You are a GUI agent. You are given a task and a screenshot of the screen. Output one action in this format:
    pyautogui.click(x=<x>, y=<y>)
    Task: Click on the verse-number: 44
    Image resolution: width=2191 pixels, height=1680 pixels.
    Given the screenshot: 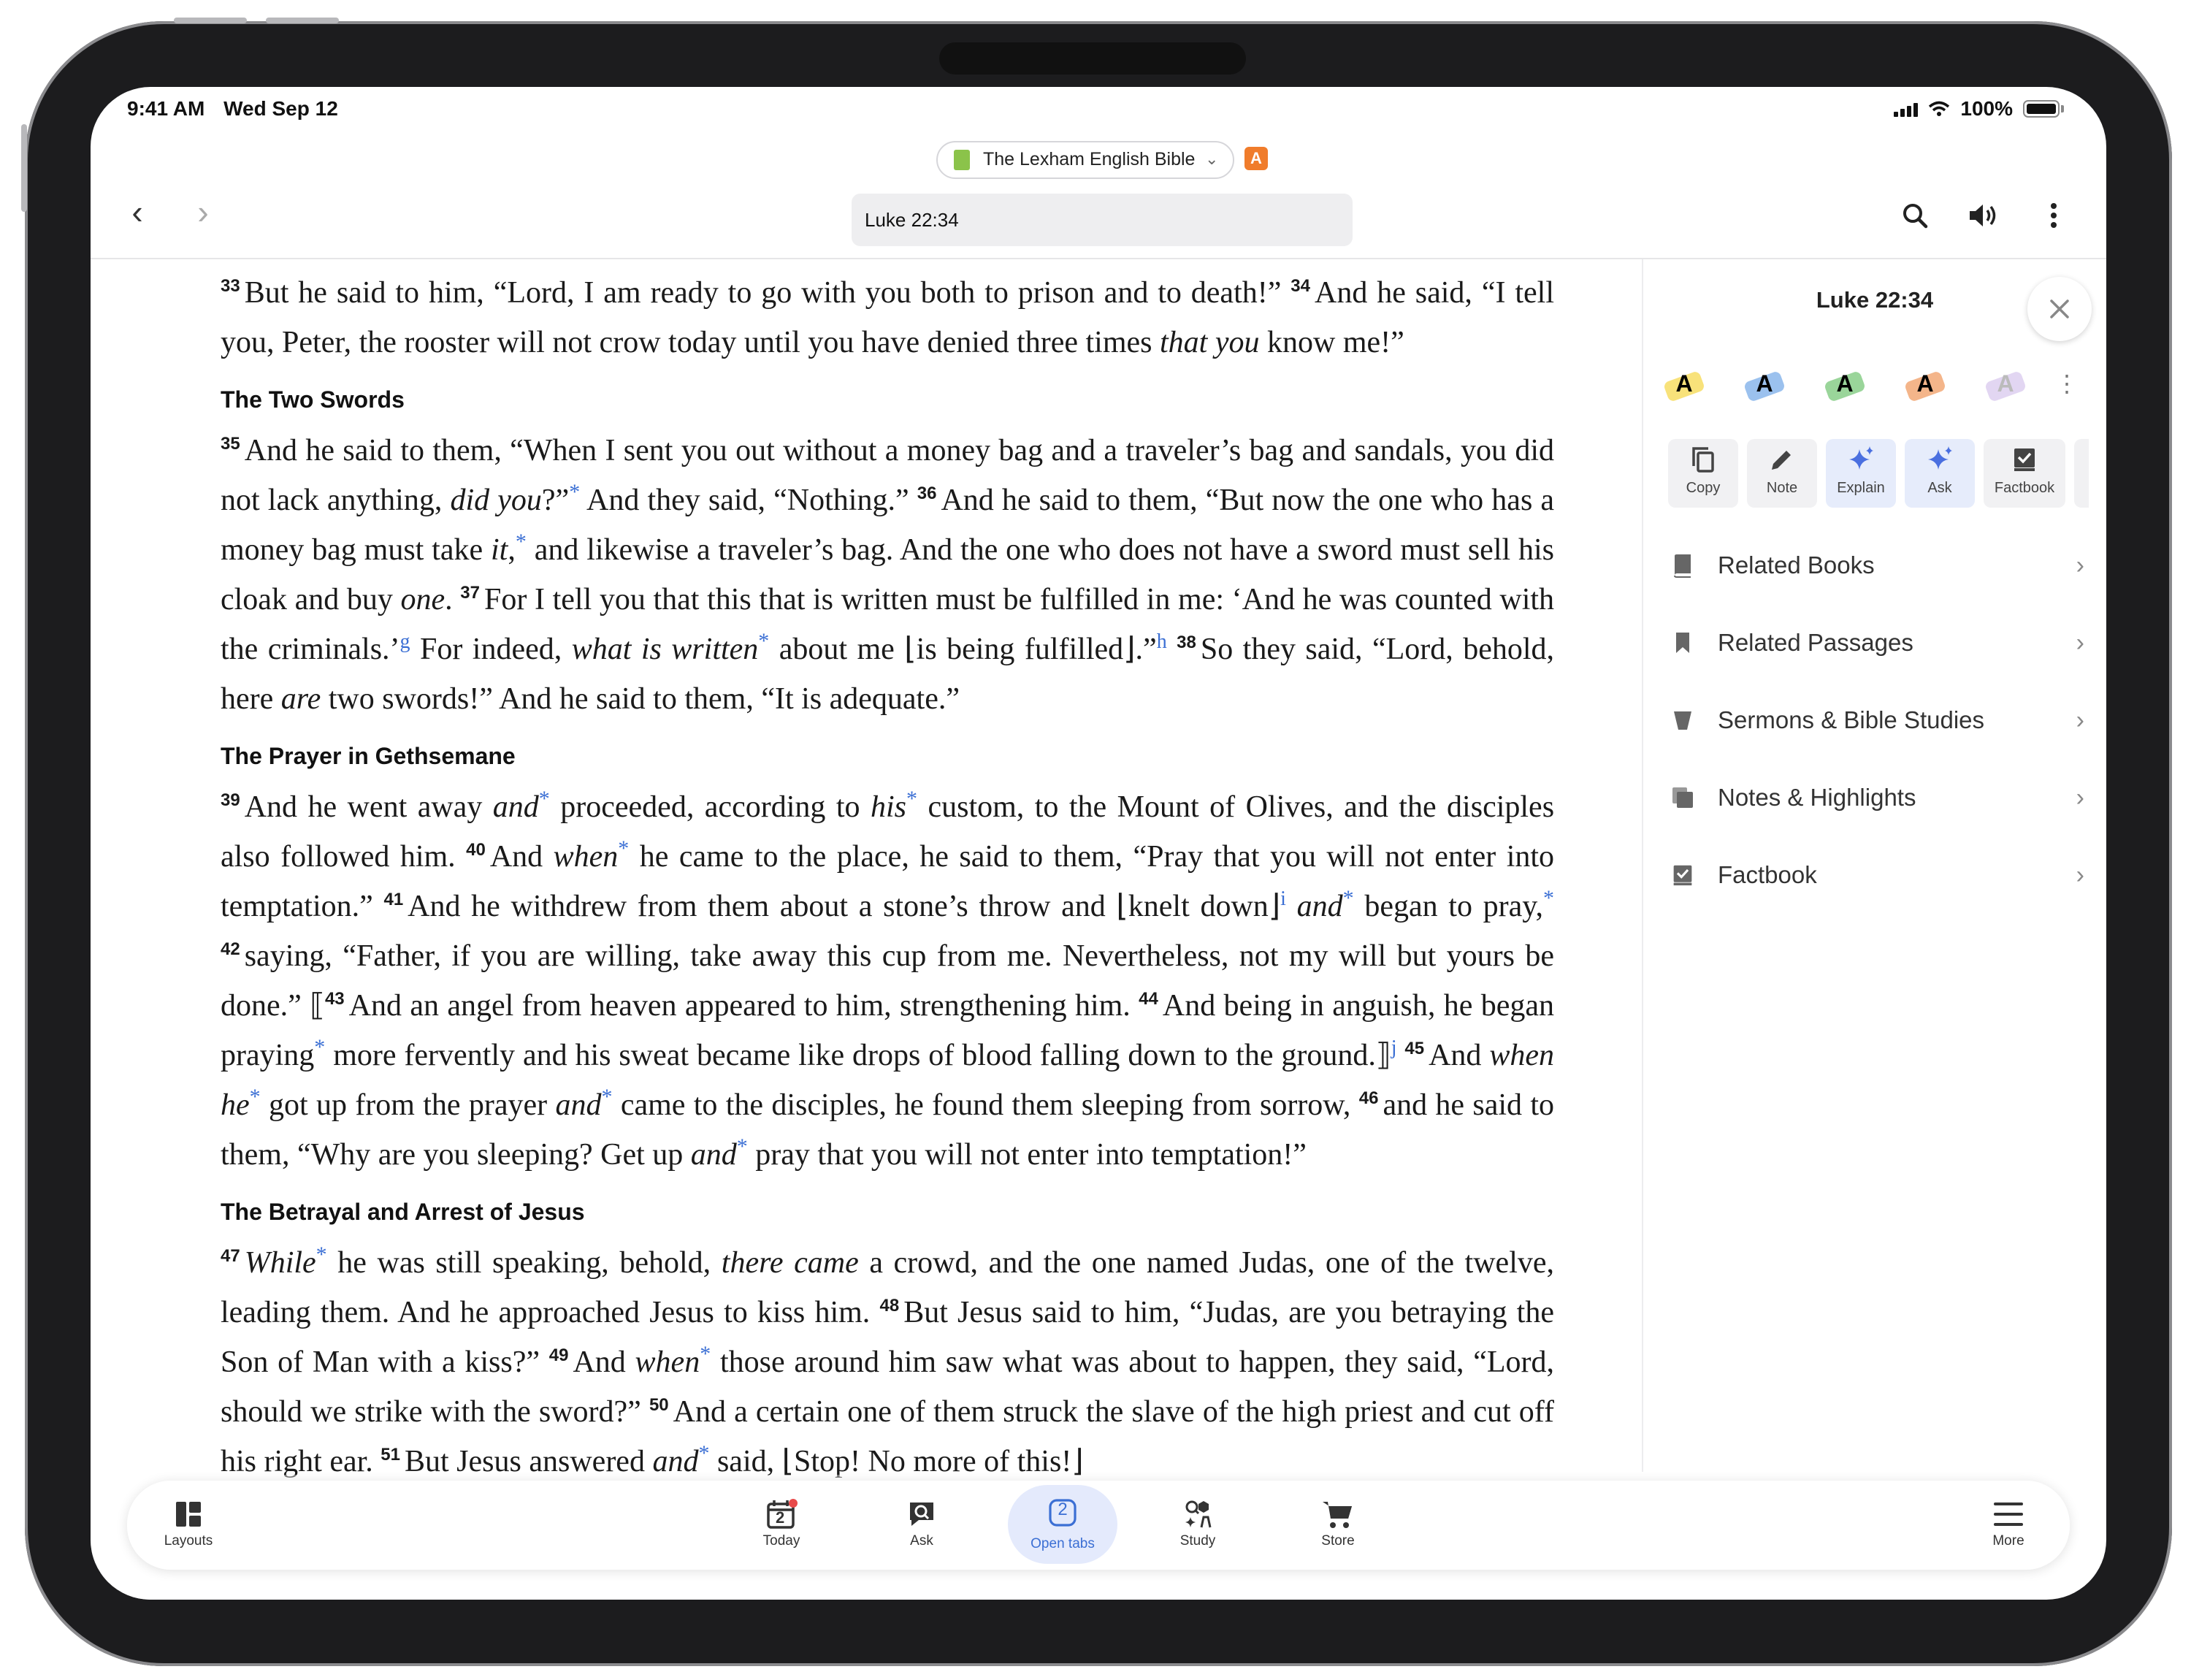 What is the action you would take?
    pyautogui.click(x=1148, y=999)
    